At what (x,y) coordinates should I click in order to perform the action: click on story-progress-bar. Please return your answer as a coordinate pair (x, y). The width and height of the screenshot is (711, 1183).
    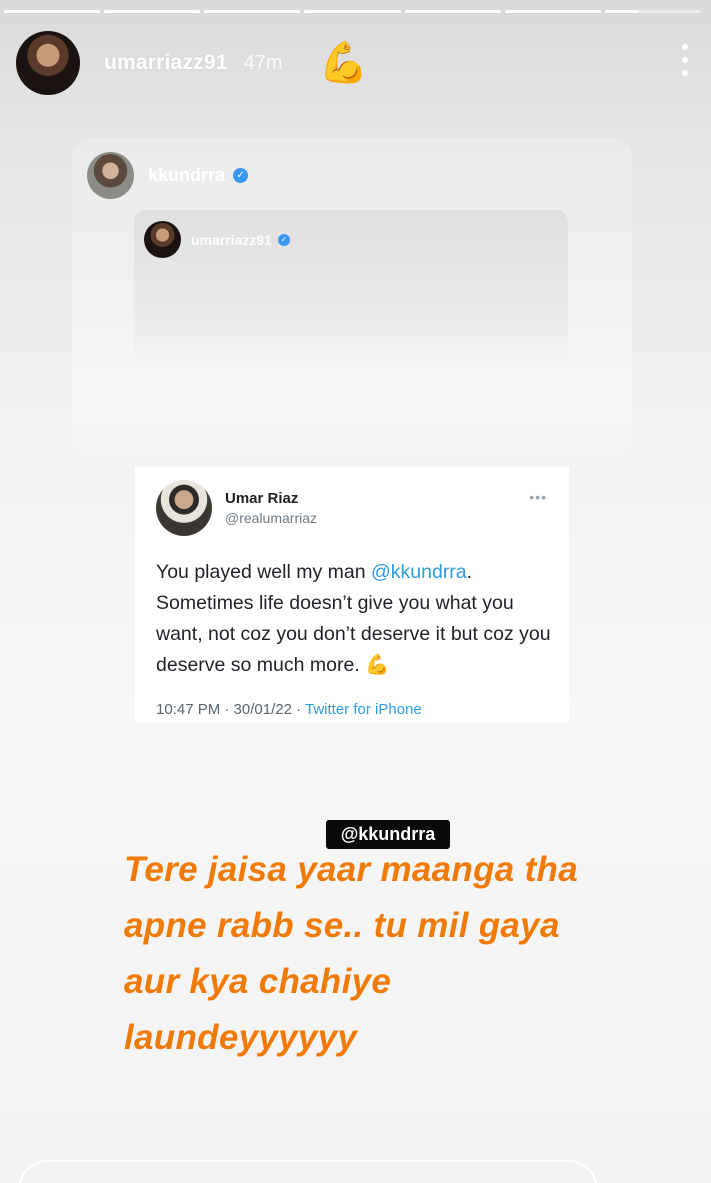
    Looking at the image, I should click on (352, 11).